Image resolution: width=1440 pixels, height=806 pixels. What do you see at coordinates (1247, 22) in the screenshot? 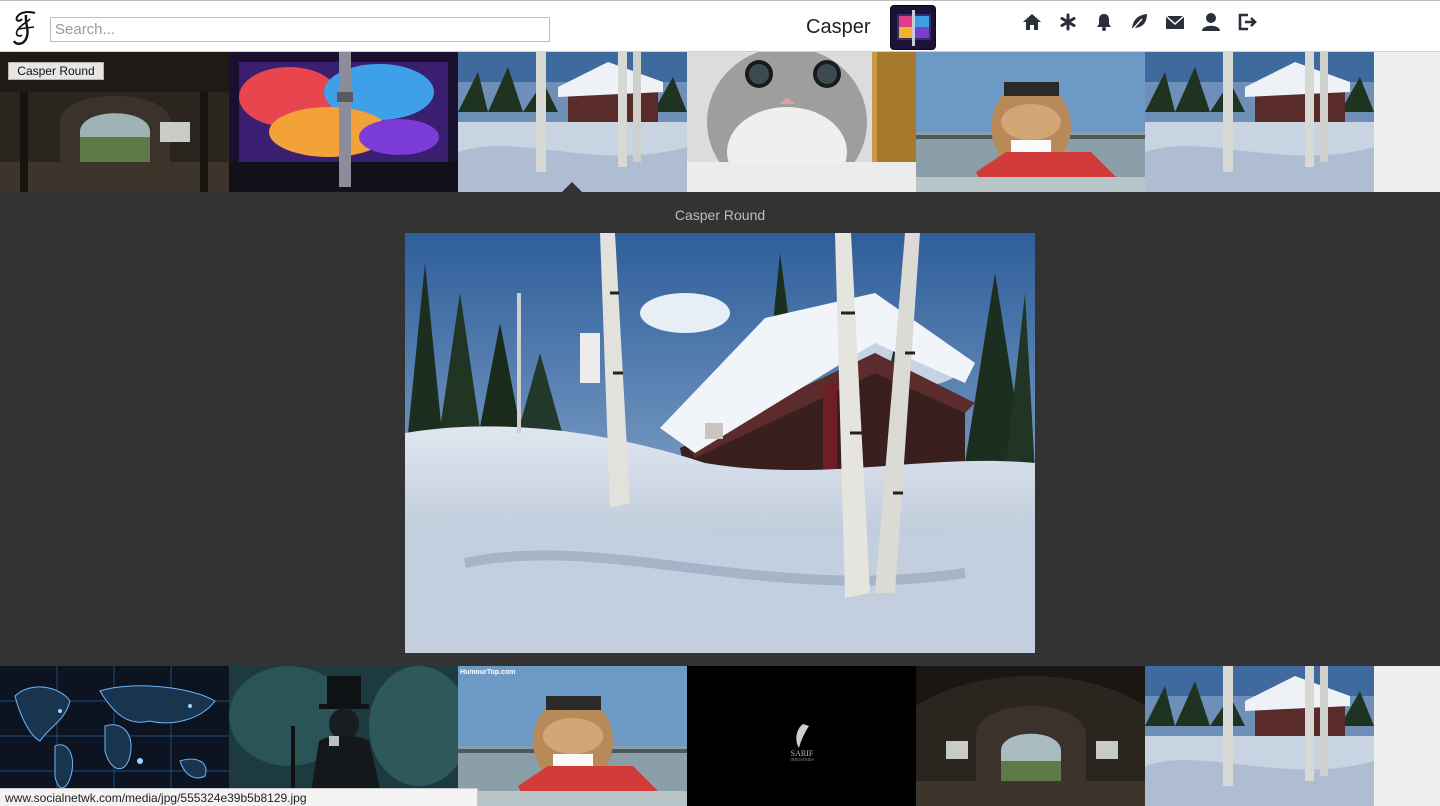
I see `logout-icon` at bounding box center [1247, 22].